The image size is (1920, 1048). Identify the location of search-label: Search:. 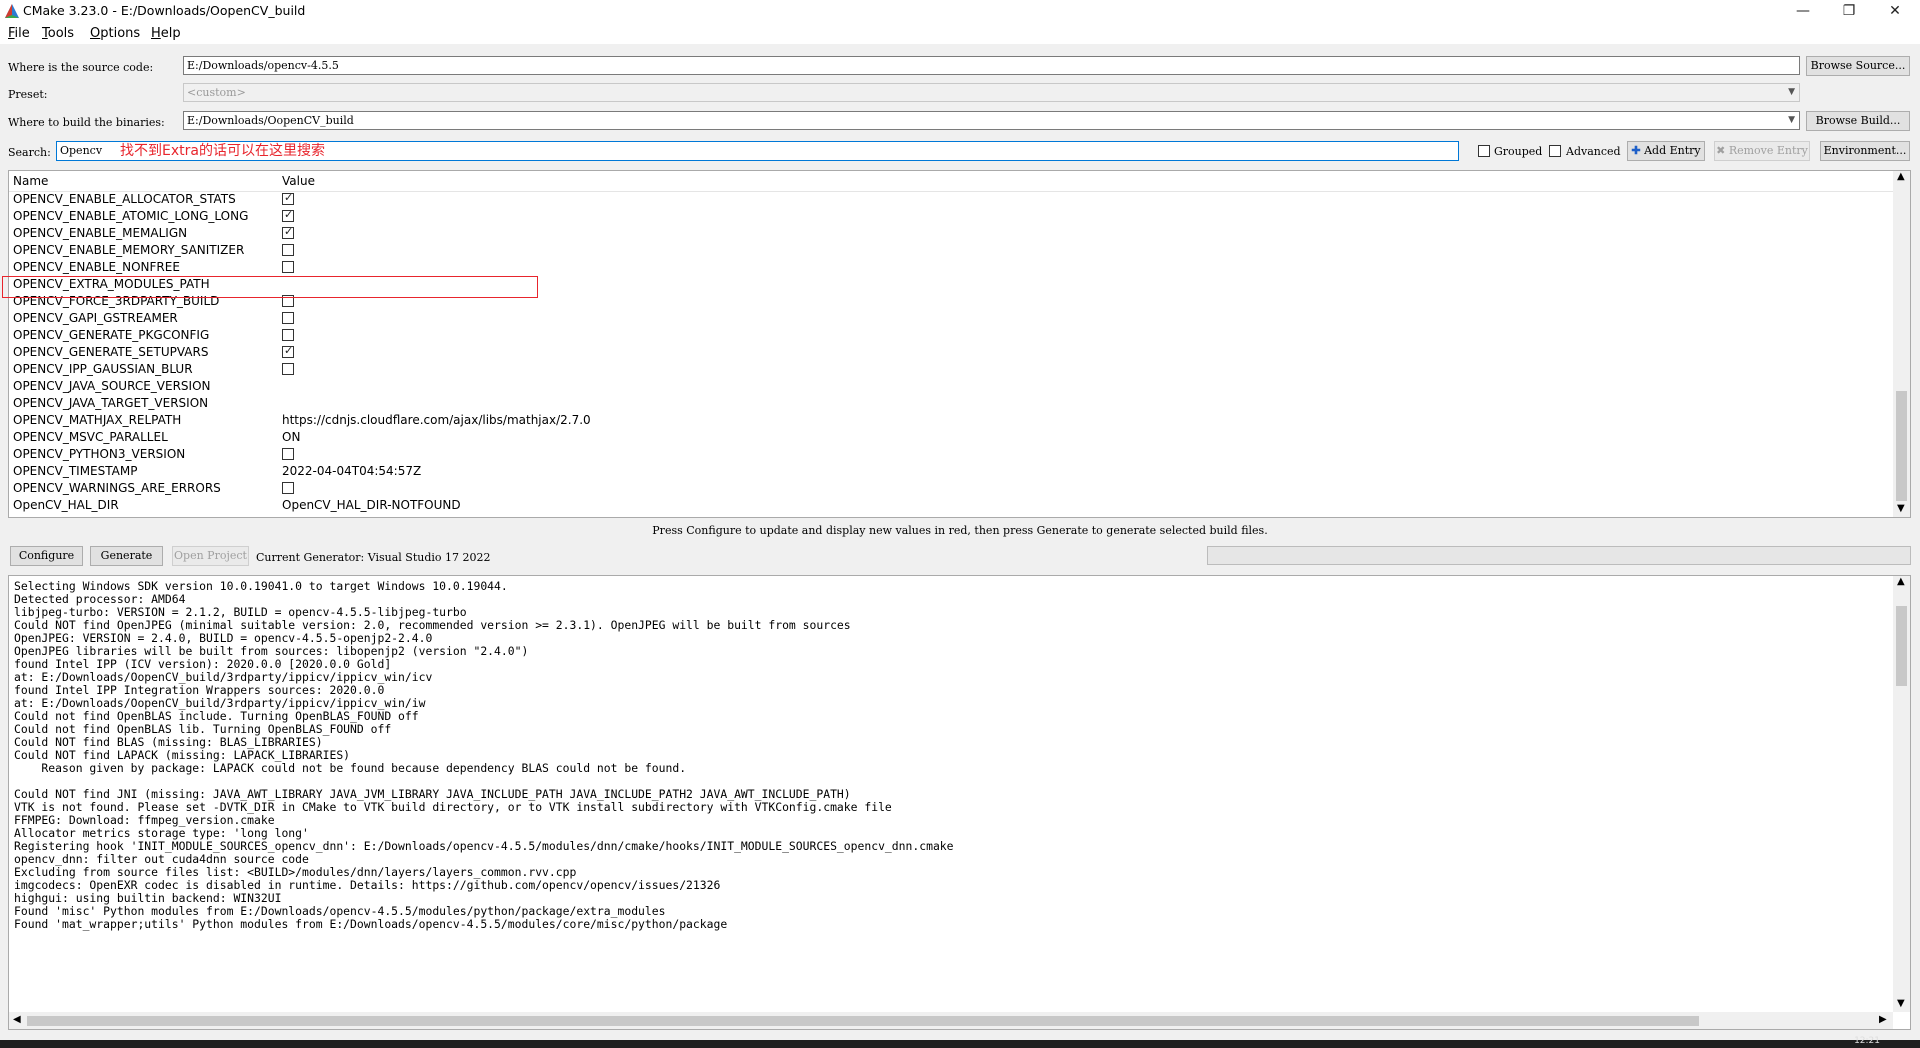
(29, 152).